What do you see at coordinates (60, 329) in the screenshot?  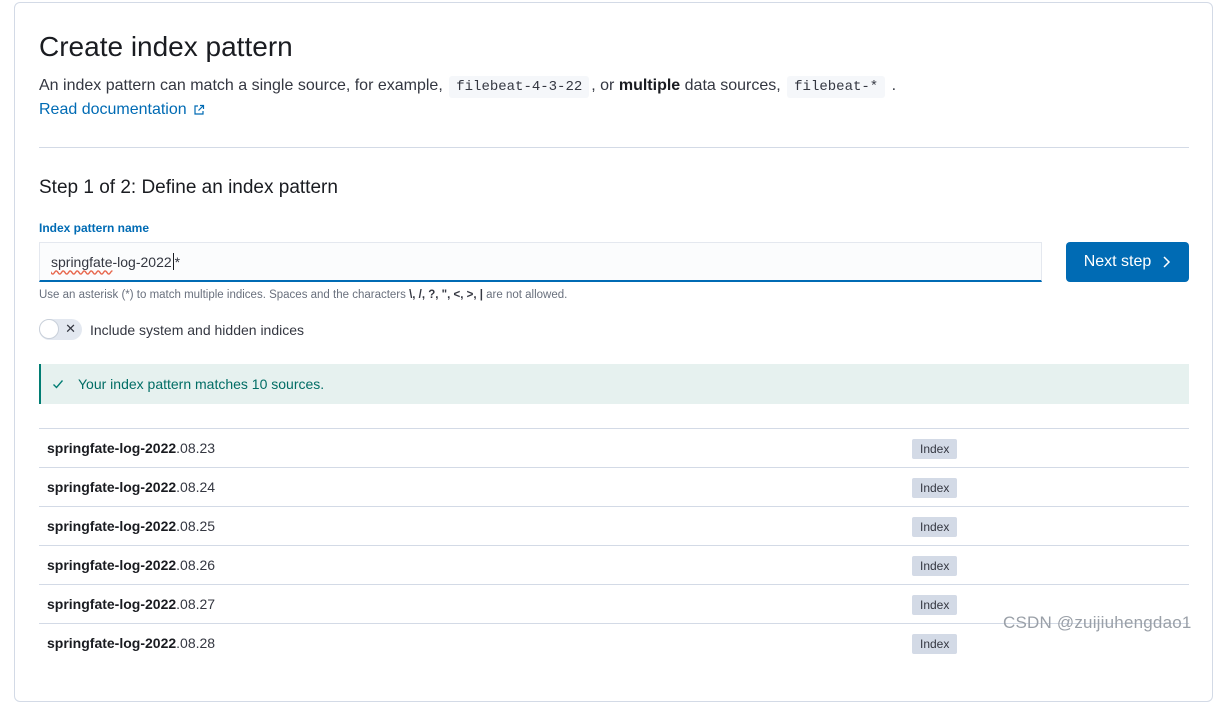 I see `include-hidden-switch: ✕` at bounding box center [60, 329].